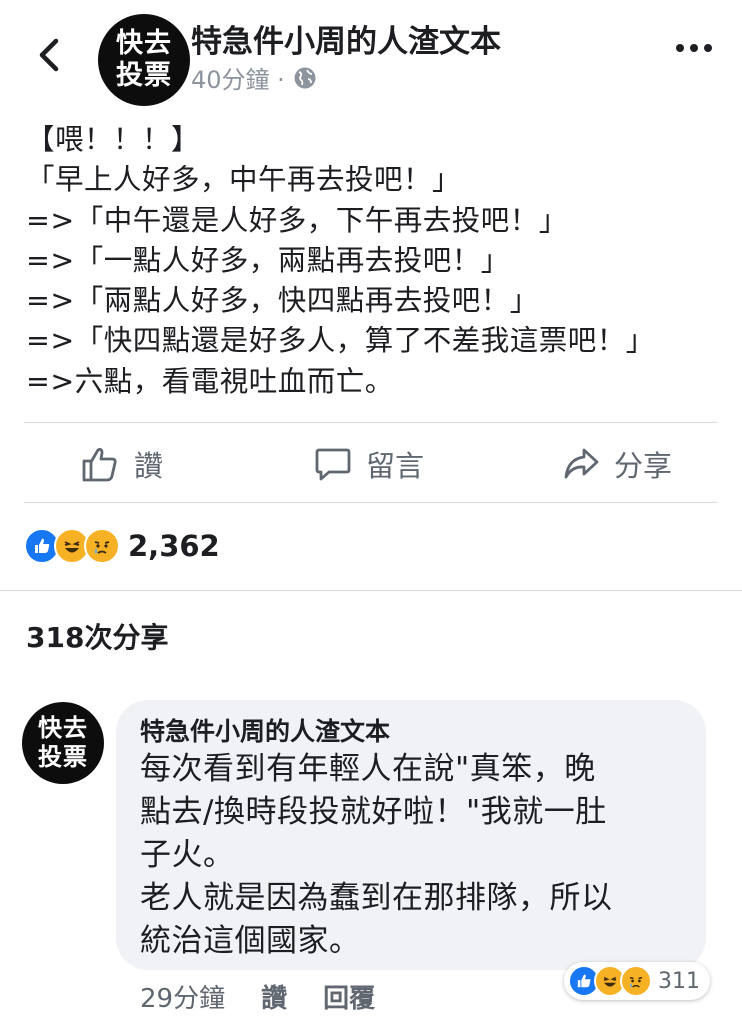  What do you see at coordinates (679, 981) in the screenshot?
I see `comment-reactions-count: 311` at bounding box center [679, 981].